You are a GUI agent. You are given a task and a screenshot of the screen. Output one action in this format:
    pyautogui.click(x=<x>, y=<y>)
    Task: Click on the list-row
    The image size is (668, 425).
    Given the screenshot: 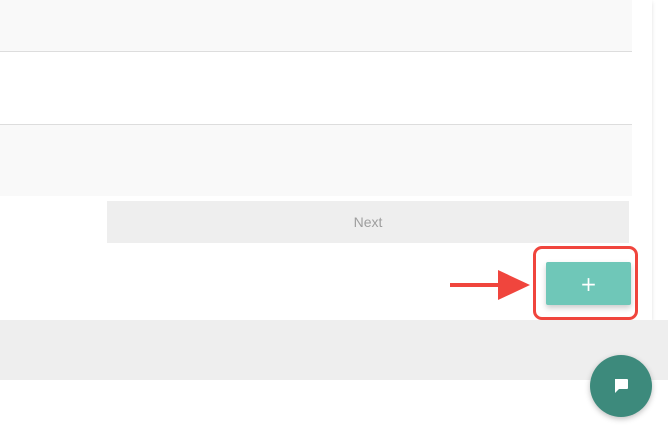 What is the action you would take?
    pyautogui.click(x=316, y=26)
    